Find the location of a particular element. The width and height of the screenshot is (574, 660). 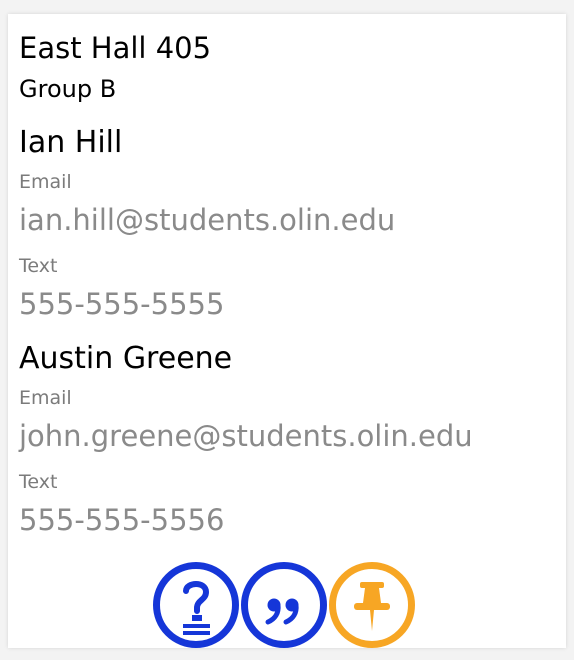

group-title: Group B is located at coordinates (68, 89).